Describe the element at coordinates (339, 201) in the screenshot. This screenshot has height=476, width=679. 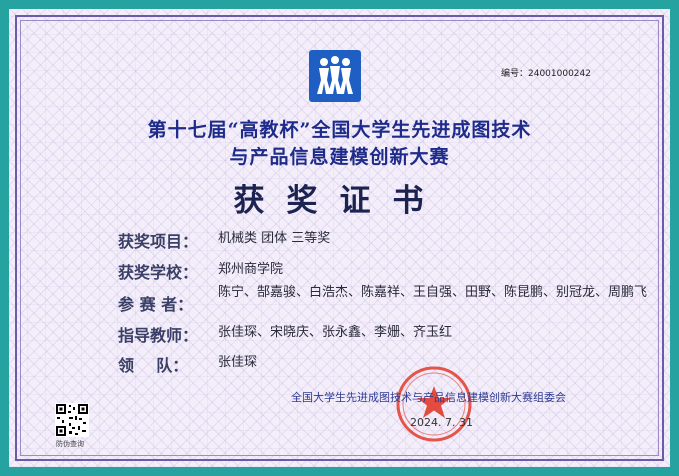
I see `award-certificate-heading: 获奖证书` at that location.